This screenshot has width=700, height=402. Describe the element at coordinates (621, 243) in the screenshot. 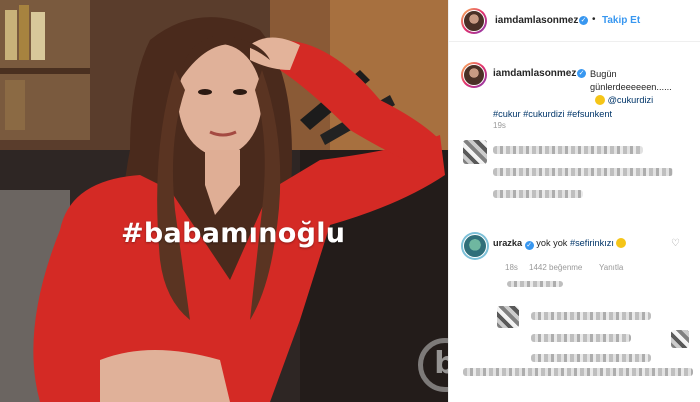

I see `laughing-emoji-icon` at that location.